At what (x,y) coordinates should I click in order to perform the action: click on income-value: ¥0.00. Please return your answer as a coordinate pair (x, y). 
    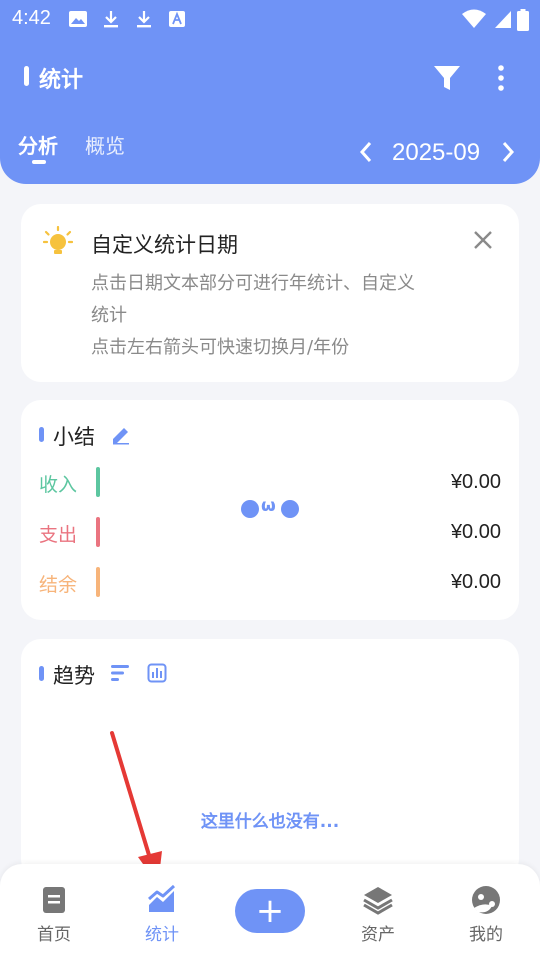
    Looking at the image, I should click on (475, 482).